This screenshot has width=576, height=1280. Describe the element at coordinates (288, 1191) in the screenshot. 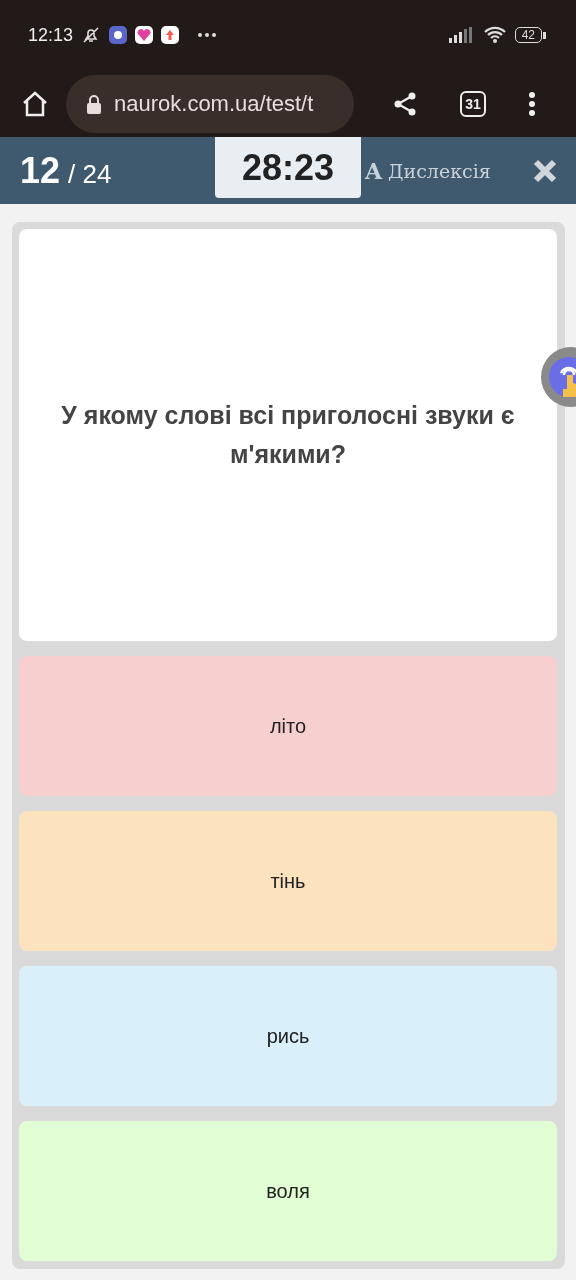

I see `answer-option: воля` at that location.